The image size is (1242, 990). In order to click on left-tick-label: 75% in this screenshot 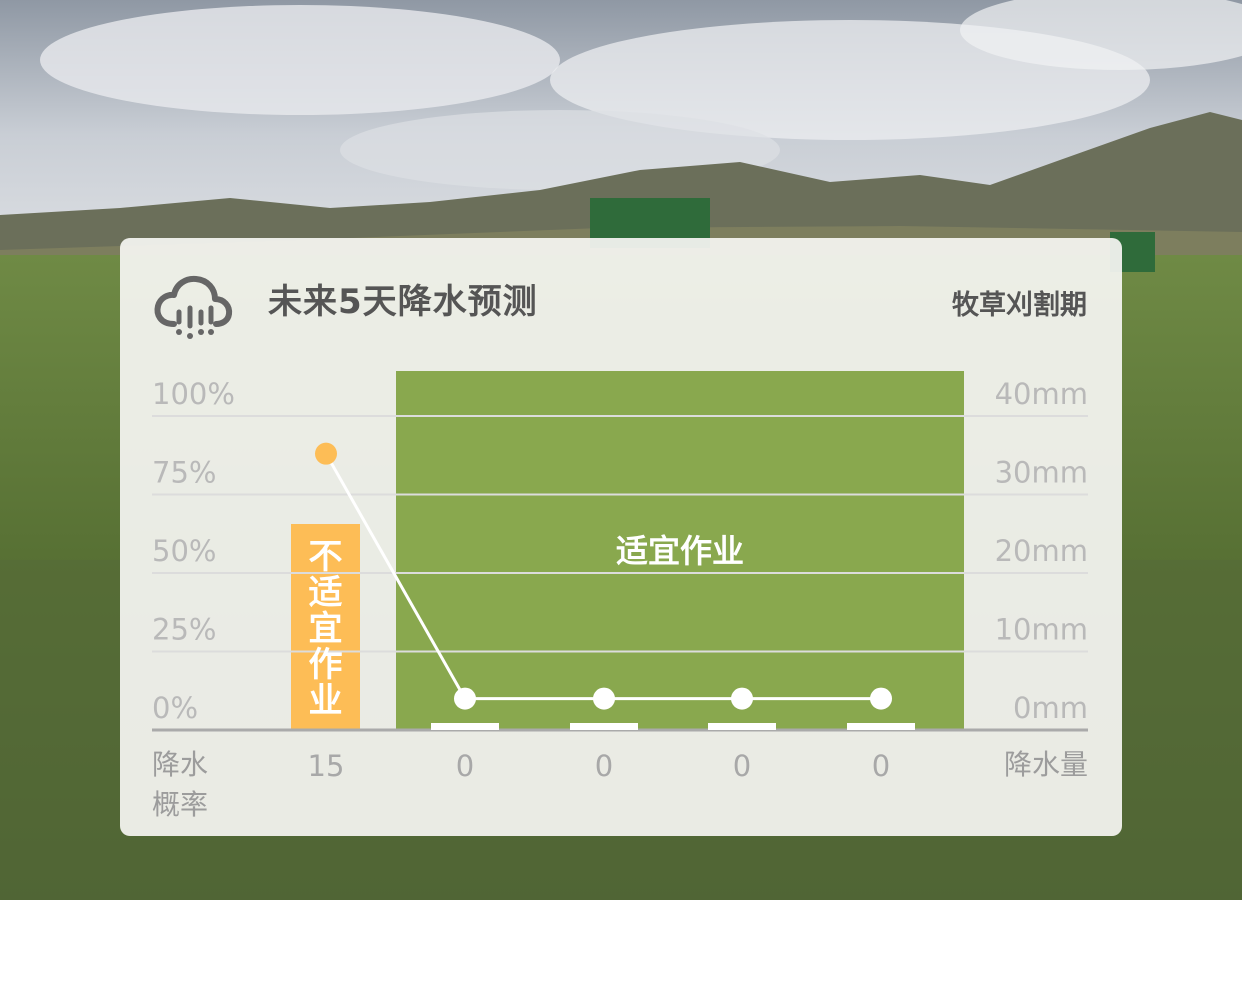, I will do `click(184, 473)`.